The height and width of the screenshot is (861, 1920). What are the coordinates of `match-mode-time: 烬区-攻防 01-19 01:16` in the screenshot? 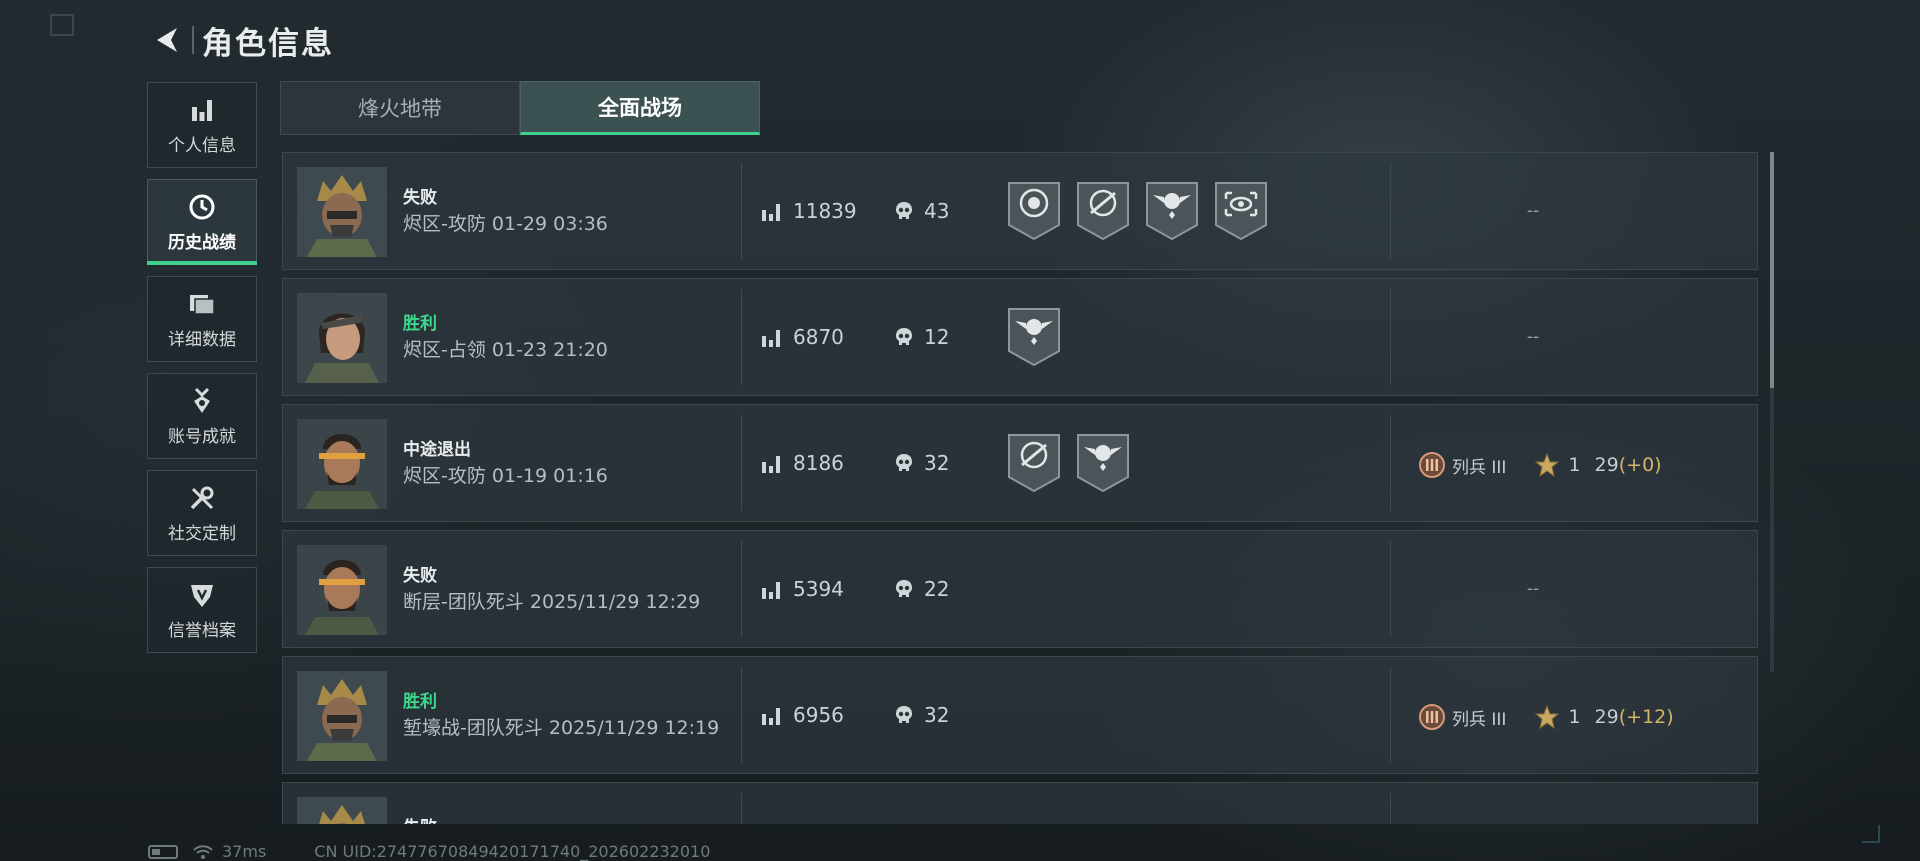 It's located at (505, 476).